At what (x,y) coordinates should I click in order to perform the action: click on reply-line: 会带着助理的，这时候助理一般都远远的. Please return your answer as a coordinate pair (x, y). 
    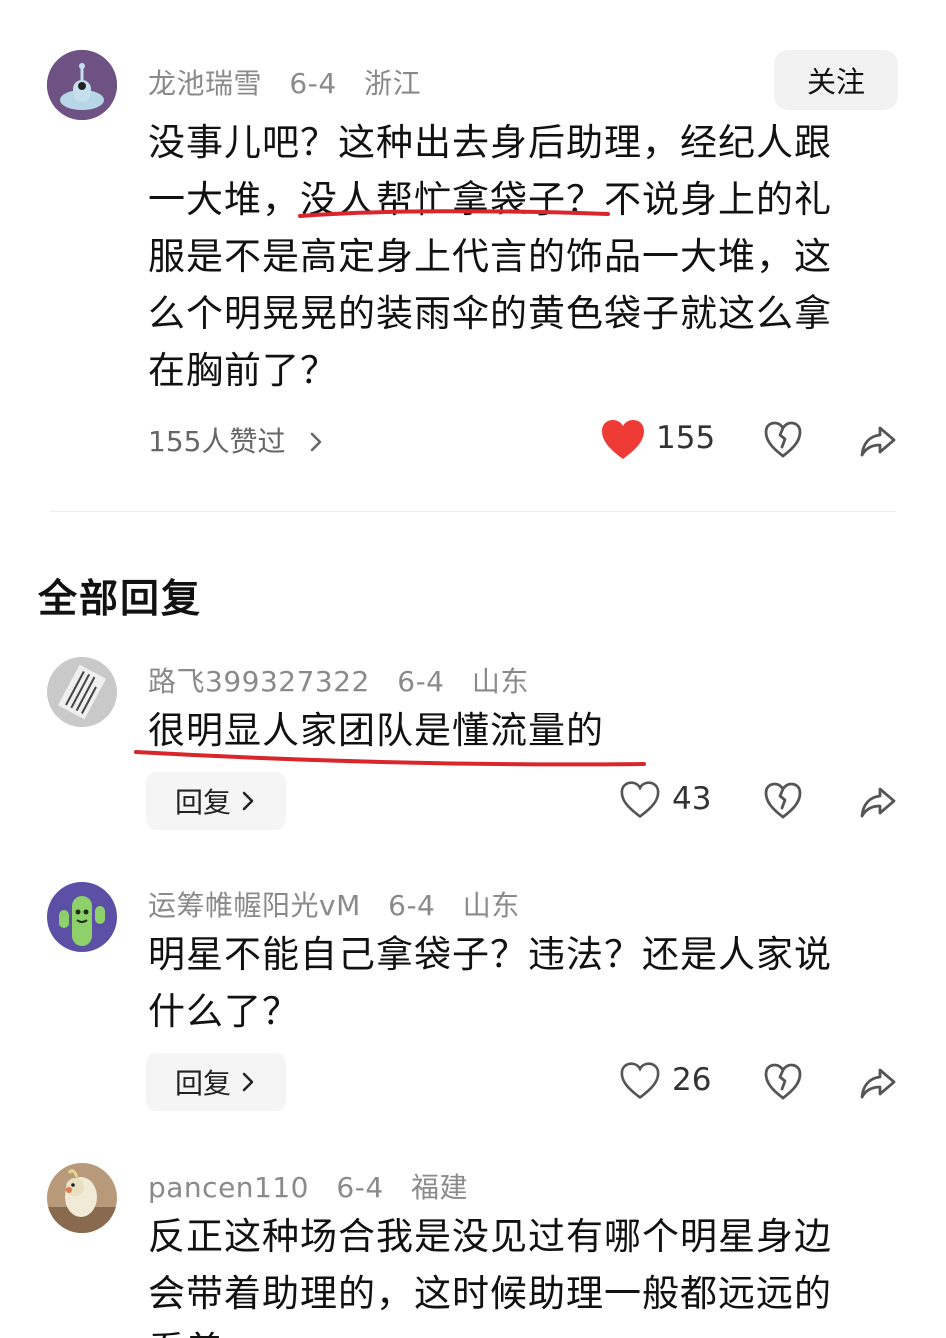
    Looking at the image, I should click on (490, 1293).